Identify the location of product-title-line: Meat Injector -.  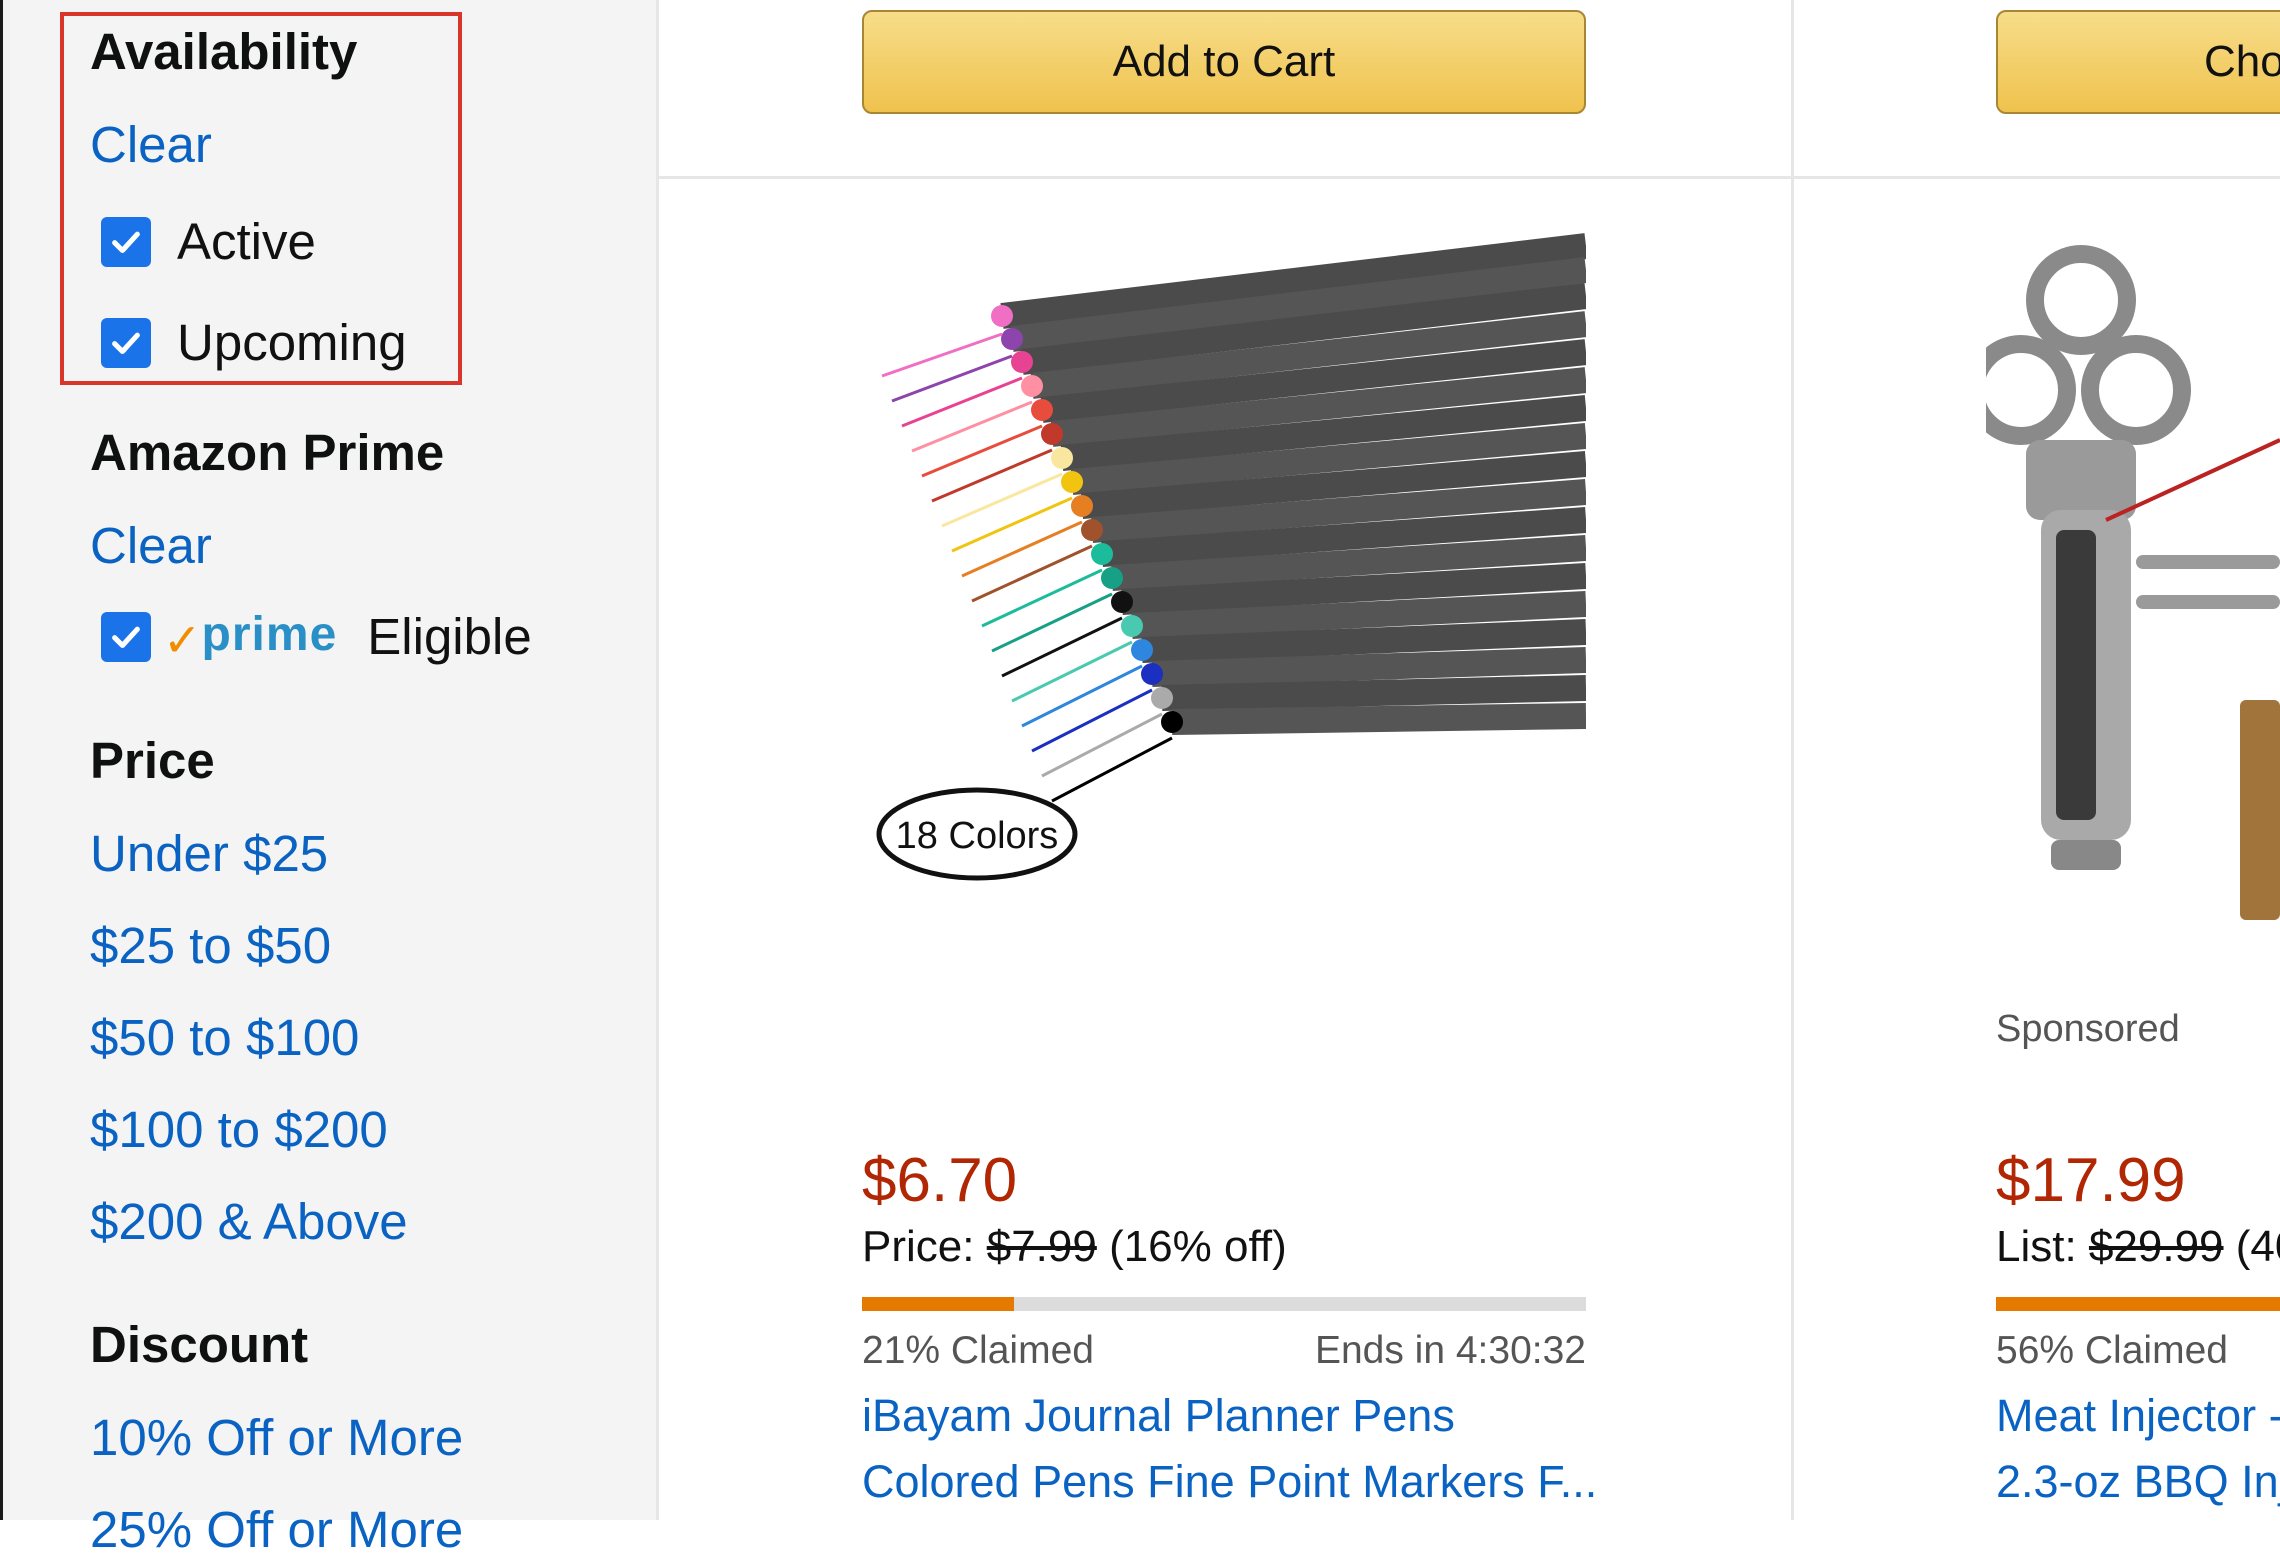
(2138, 1415).